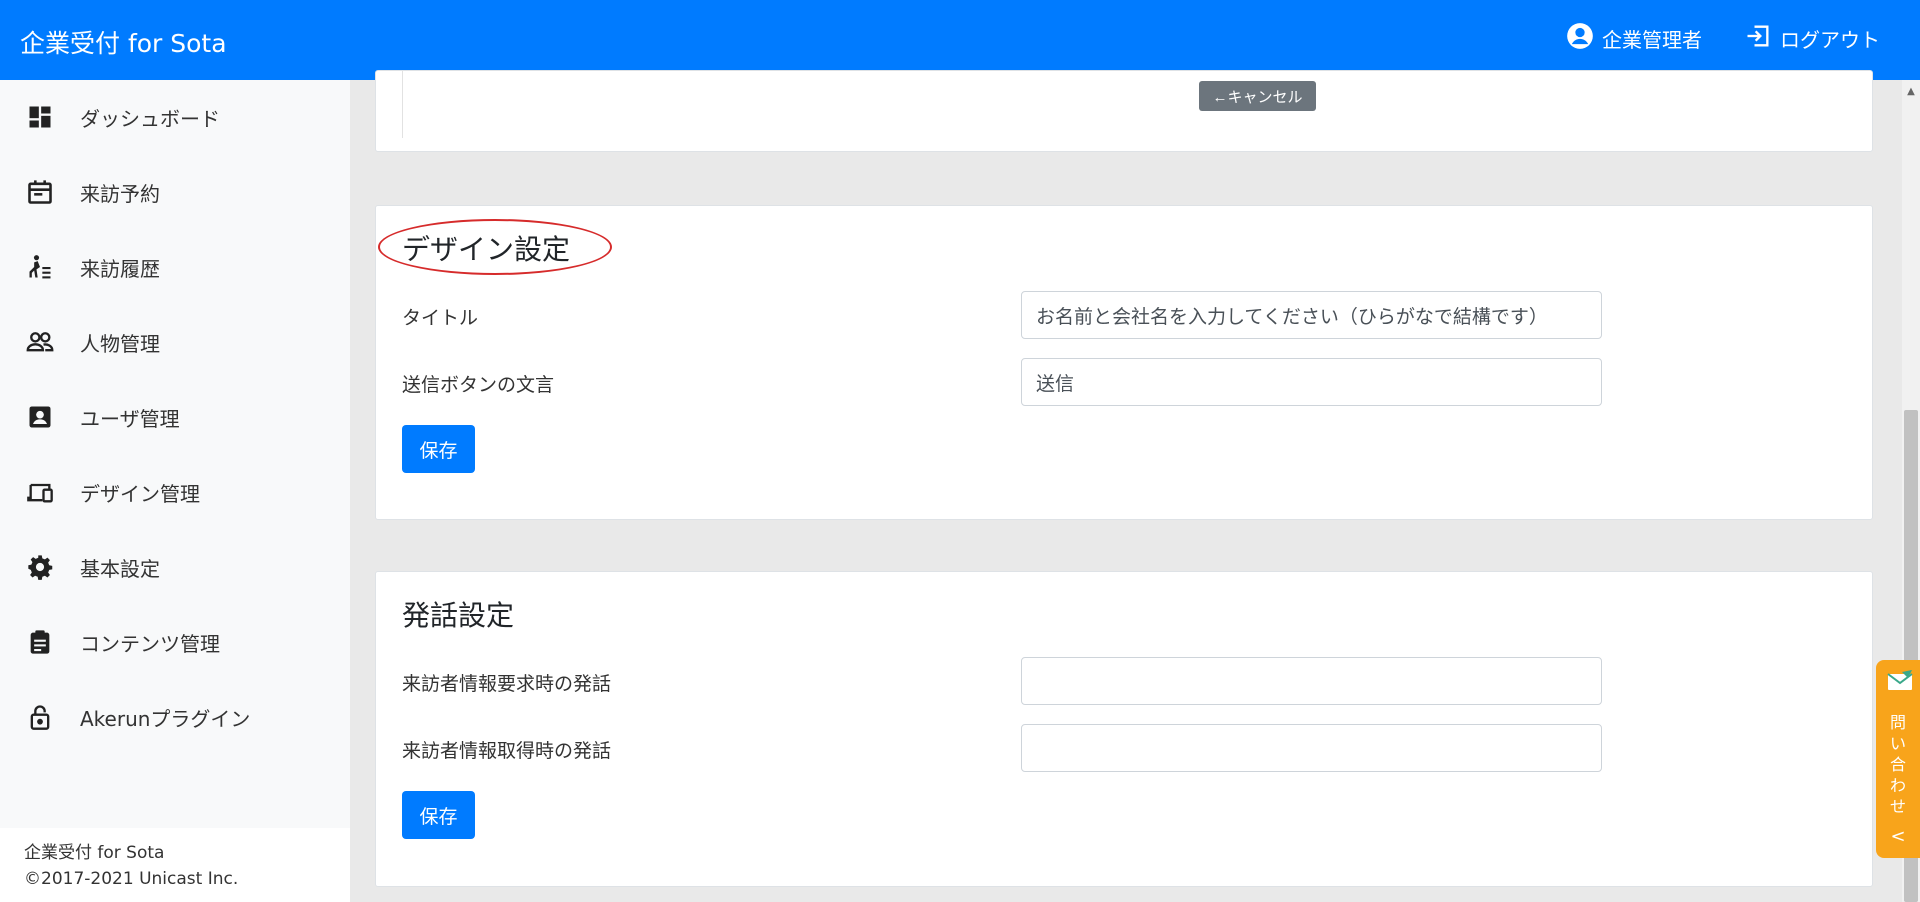  Describe the element at coordinates (165, 718) in the screenshot. I see `sidebar-item-label: Akerunプラグイン` at that location.